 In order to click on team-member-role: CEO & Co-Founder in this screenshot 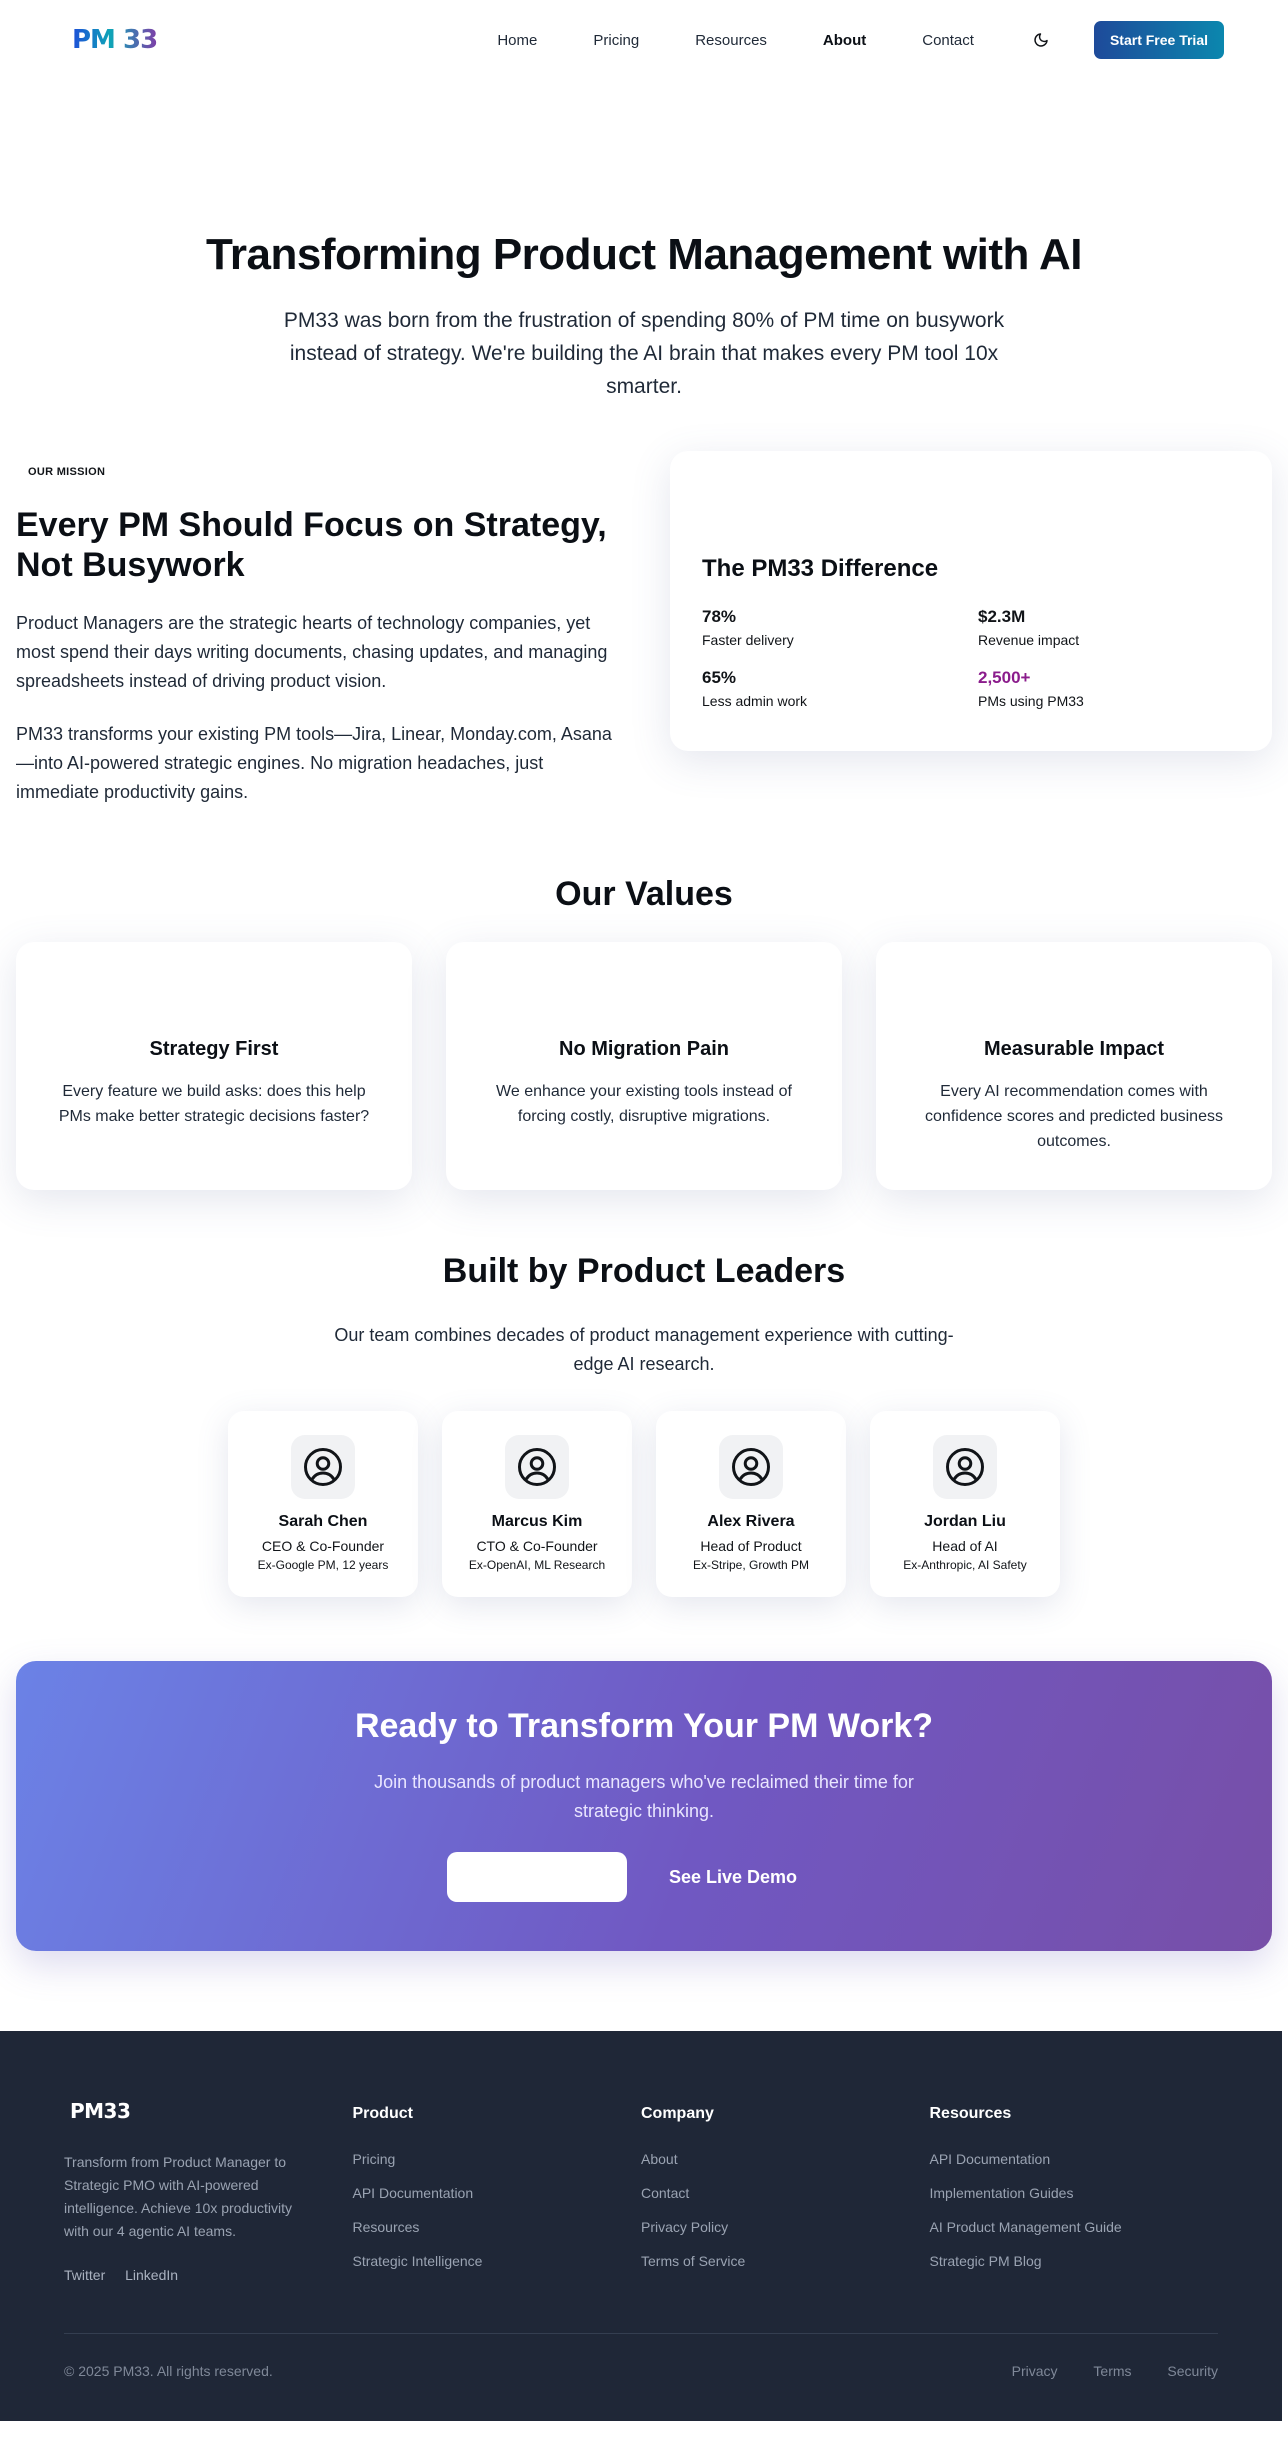, I will do `click(323, 1546)`.